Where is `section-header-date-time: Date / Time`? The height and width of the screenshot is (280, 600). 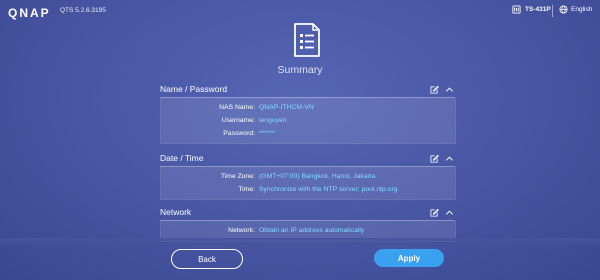 section-header-date-time: Date / Time is located at coordinates (307, 158).